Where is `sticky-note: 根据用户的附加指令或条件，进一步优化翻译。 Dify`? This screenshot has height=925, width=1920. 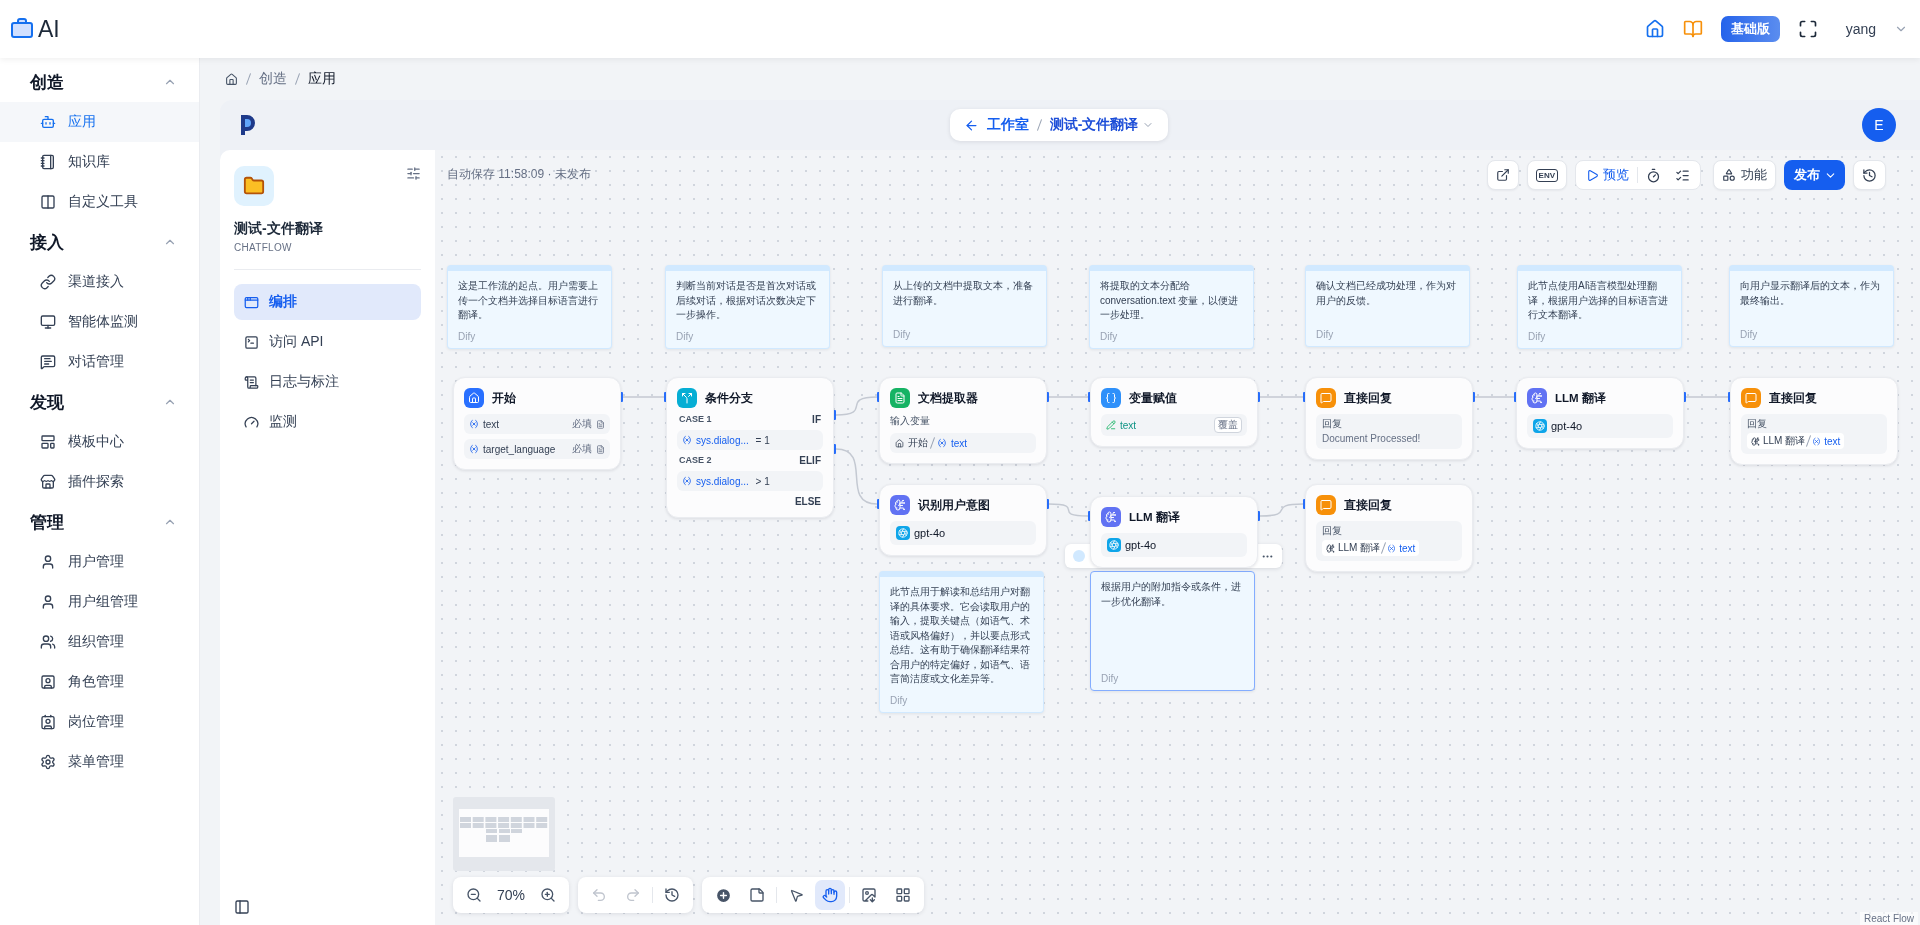 sticky-note: 根据用户的附加指令或条件，进一步优化翻译。 Dify is located at coordinates (1172, 631).